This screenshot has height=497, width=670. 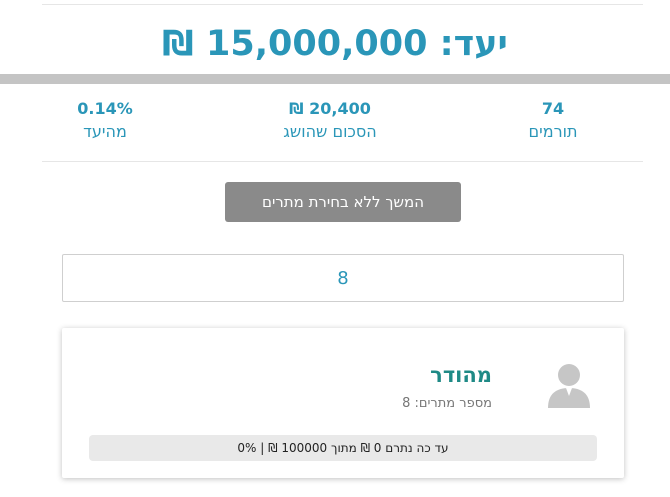 What do you see at coordinates (343, 448) in the screenshot?
I see `donation-progress-bar: עד כה נתרם 0 ₪ מתוך 100000 ₪ | 0%` at bounding box center [343, 448].